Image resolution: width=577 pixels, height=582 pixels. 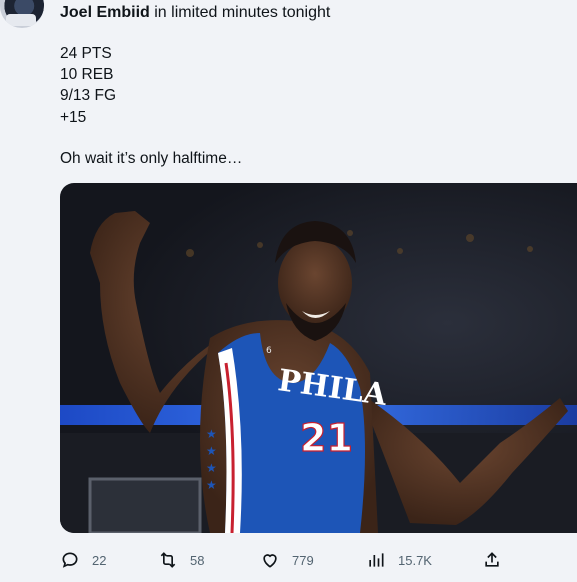 I want to click on views-count: 15.7K, so click(x=415, y=560).